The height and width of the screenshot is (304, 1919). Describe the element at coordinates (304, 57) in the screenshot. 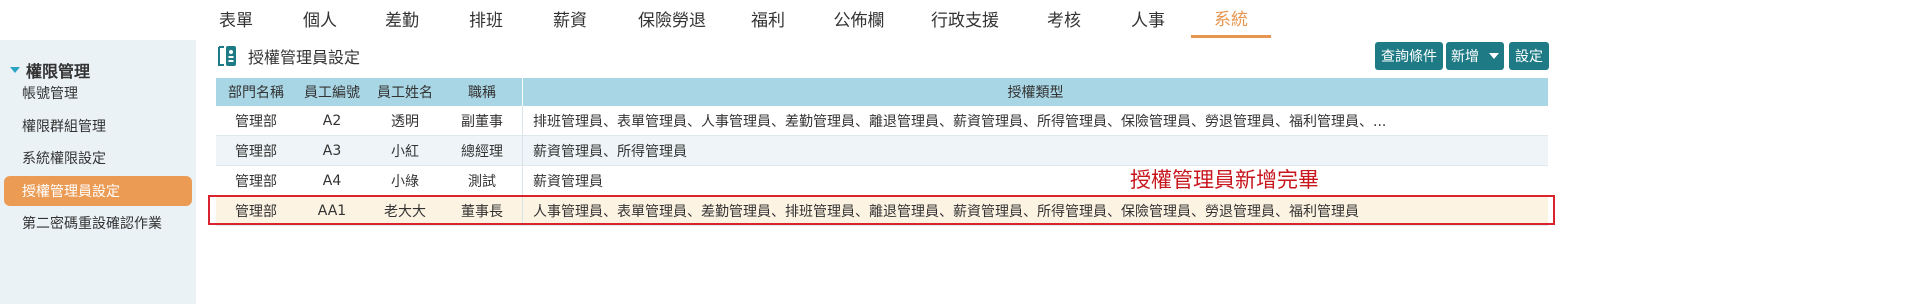

I see `page-title-text: 授權管理員設定` at that location.